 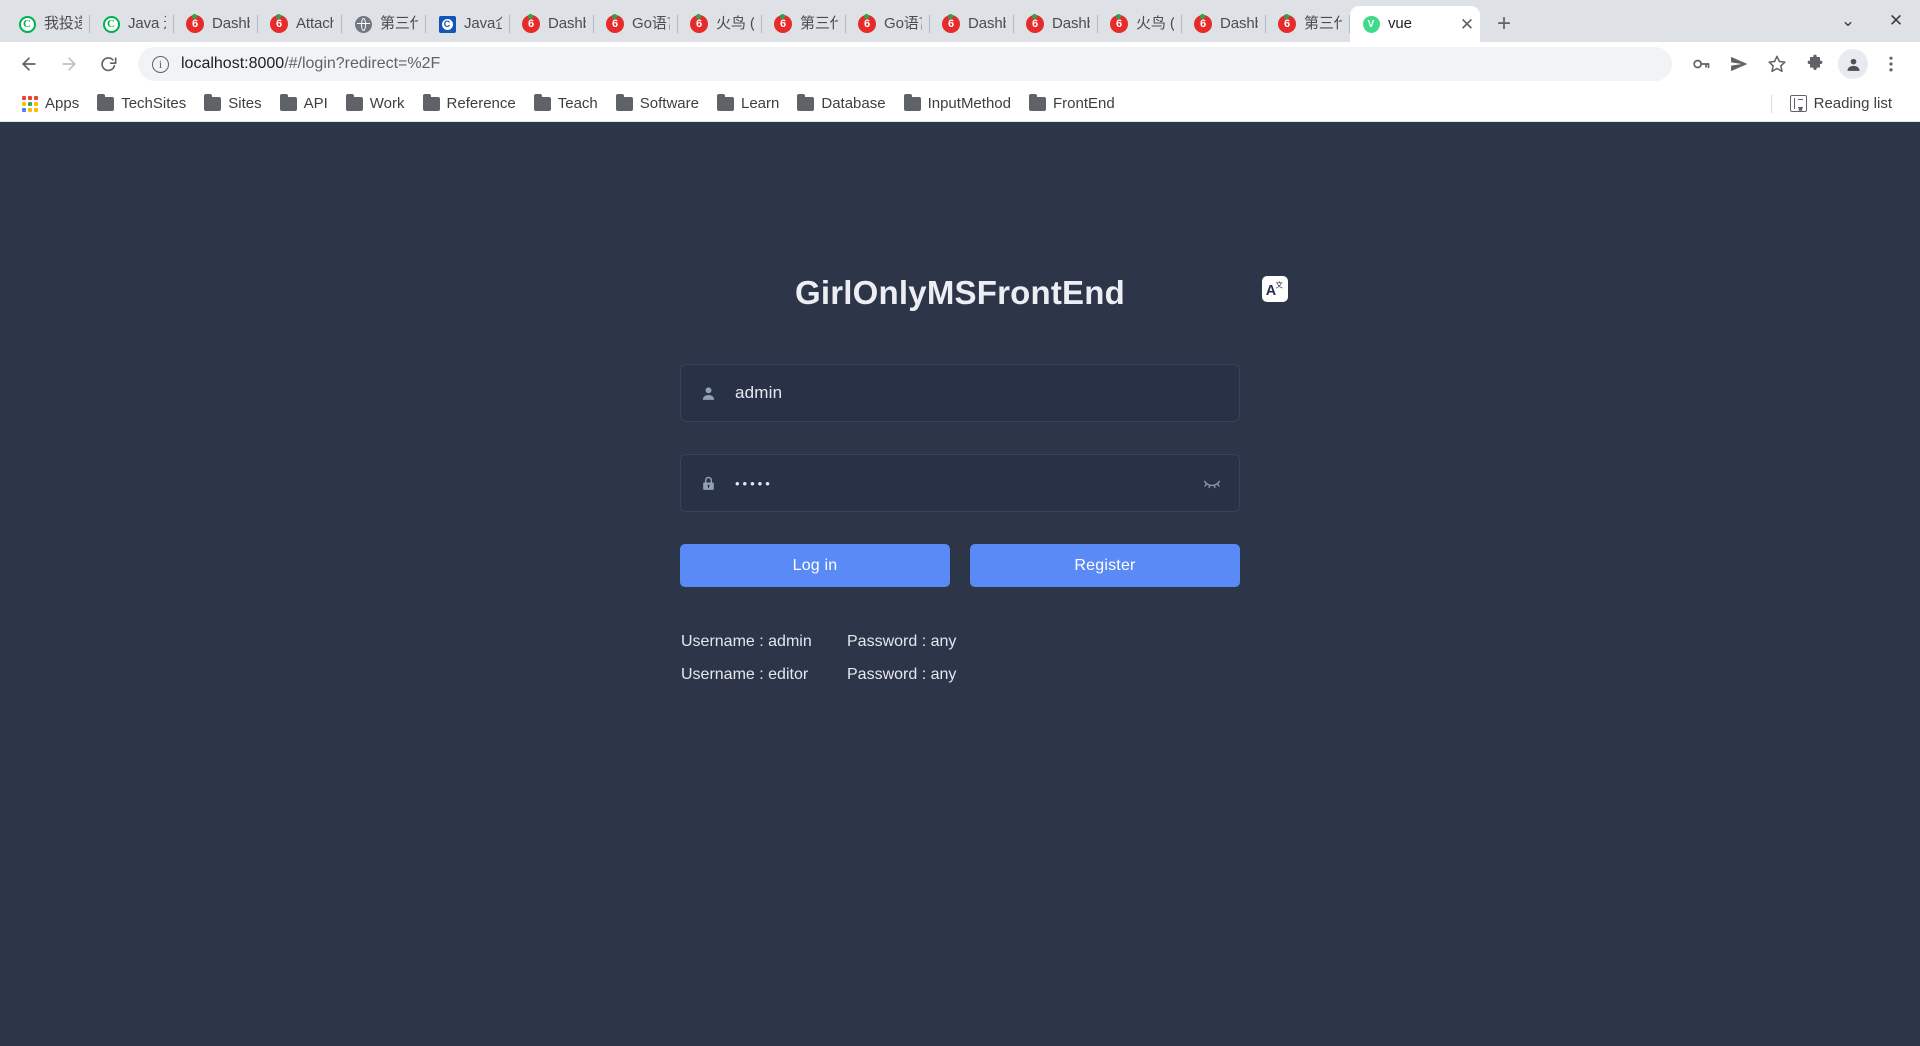 I want to click on bookmark-techsites: TechSites, so click(x=141, y=103).